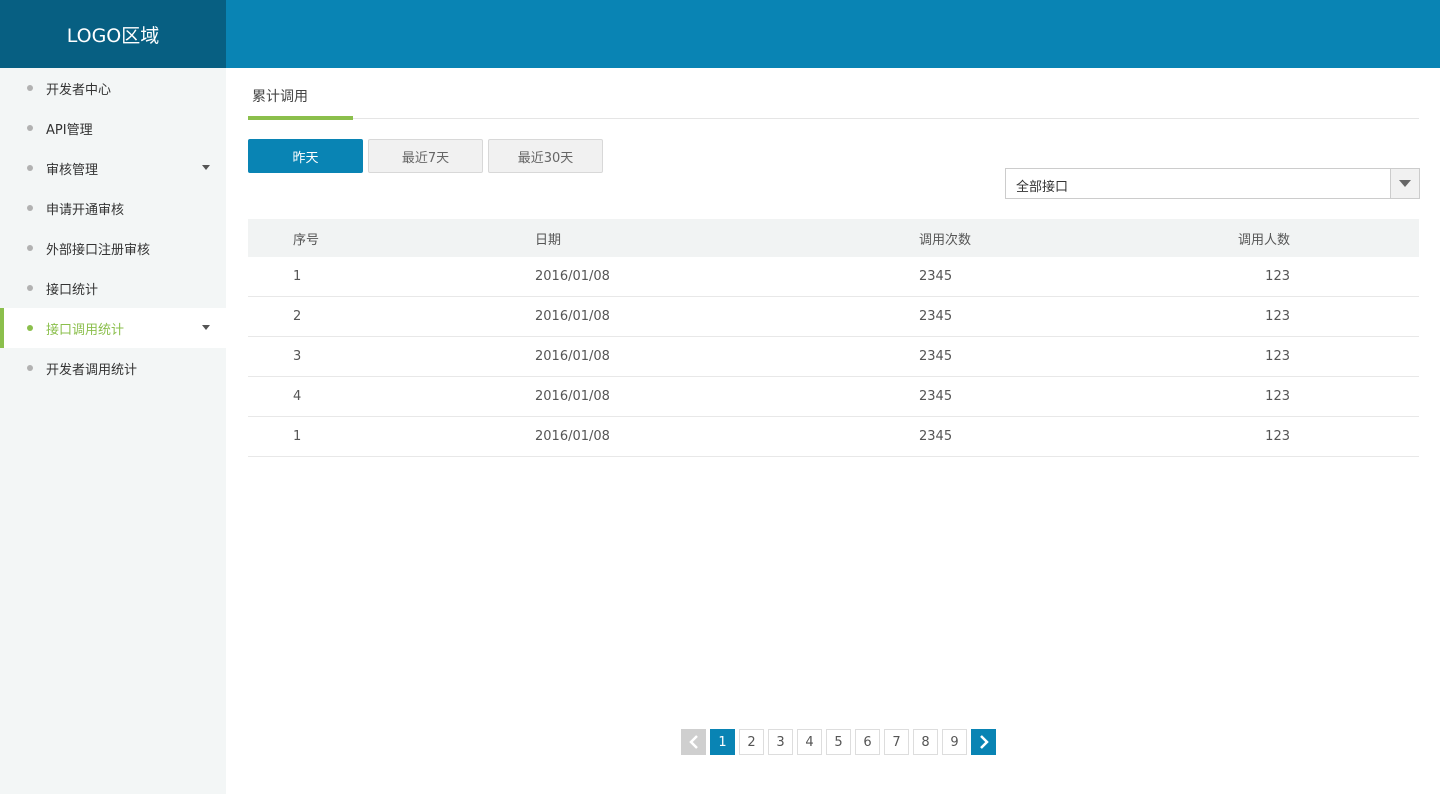 This screenshot has height=794, width=1440. Describe the element at coordinates (809, 742) in the screenshot. I see `page-button-4: 4` at that location.